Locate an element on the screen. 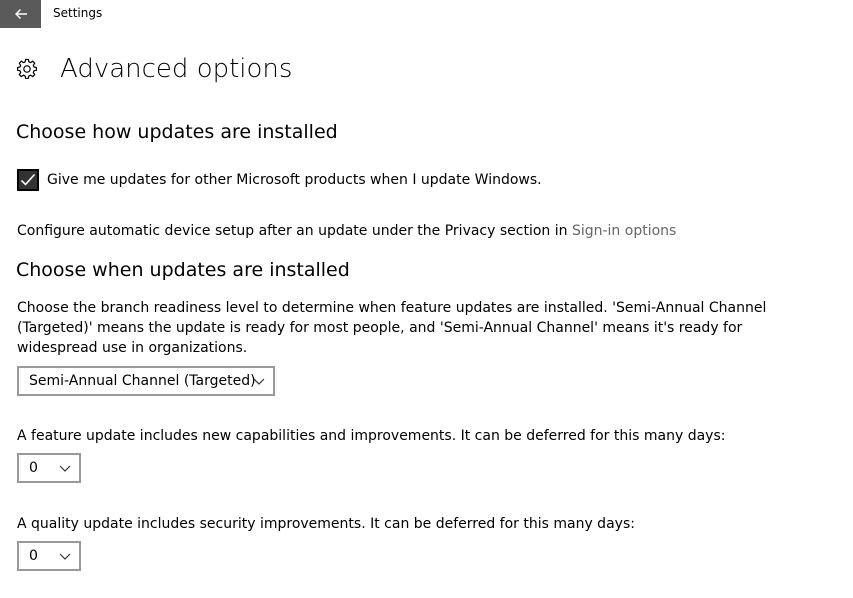 This screenshot has width=853, height=598. back-arrow-icon is located at coordinates (20, 14).